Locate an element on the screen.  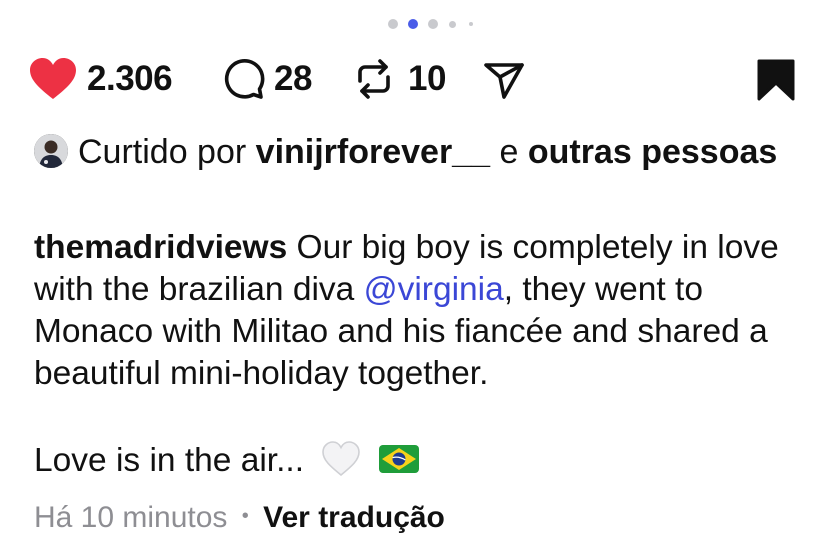
send-paper-plane-icon is located at coordinates (504, 81).